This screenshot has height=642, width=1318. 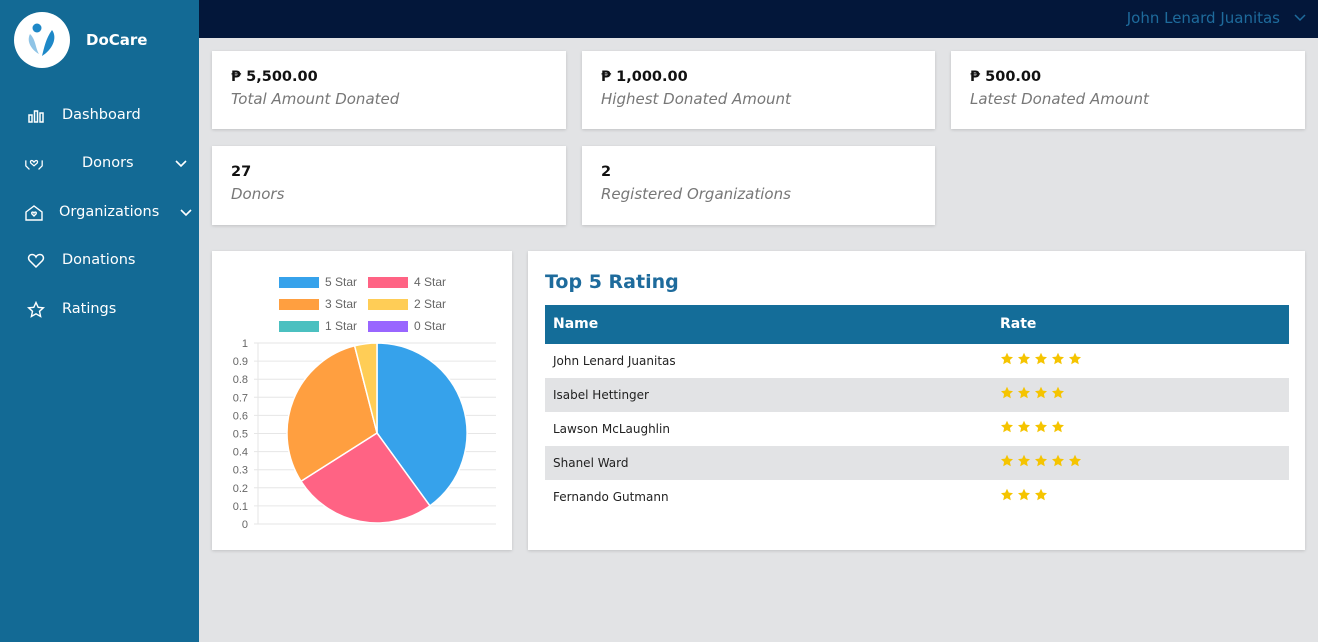 I want to click on brand: DoCare, so click(x=80, y=40).